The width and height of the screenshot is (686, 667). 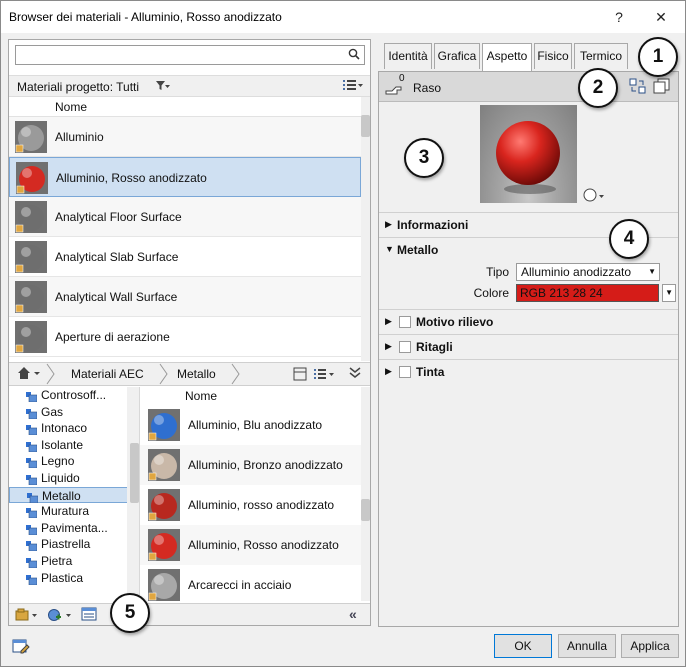 What do you see at coordinates (201, 396) in the screenshot?
I see `library-name-column-header: Nome` at bounding box center [201, 396].